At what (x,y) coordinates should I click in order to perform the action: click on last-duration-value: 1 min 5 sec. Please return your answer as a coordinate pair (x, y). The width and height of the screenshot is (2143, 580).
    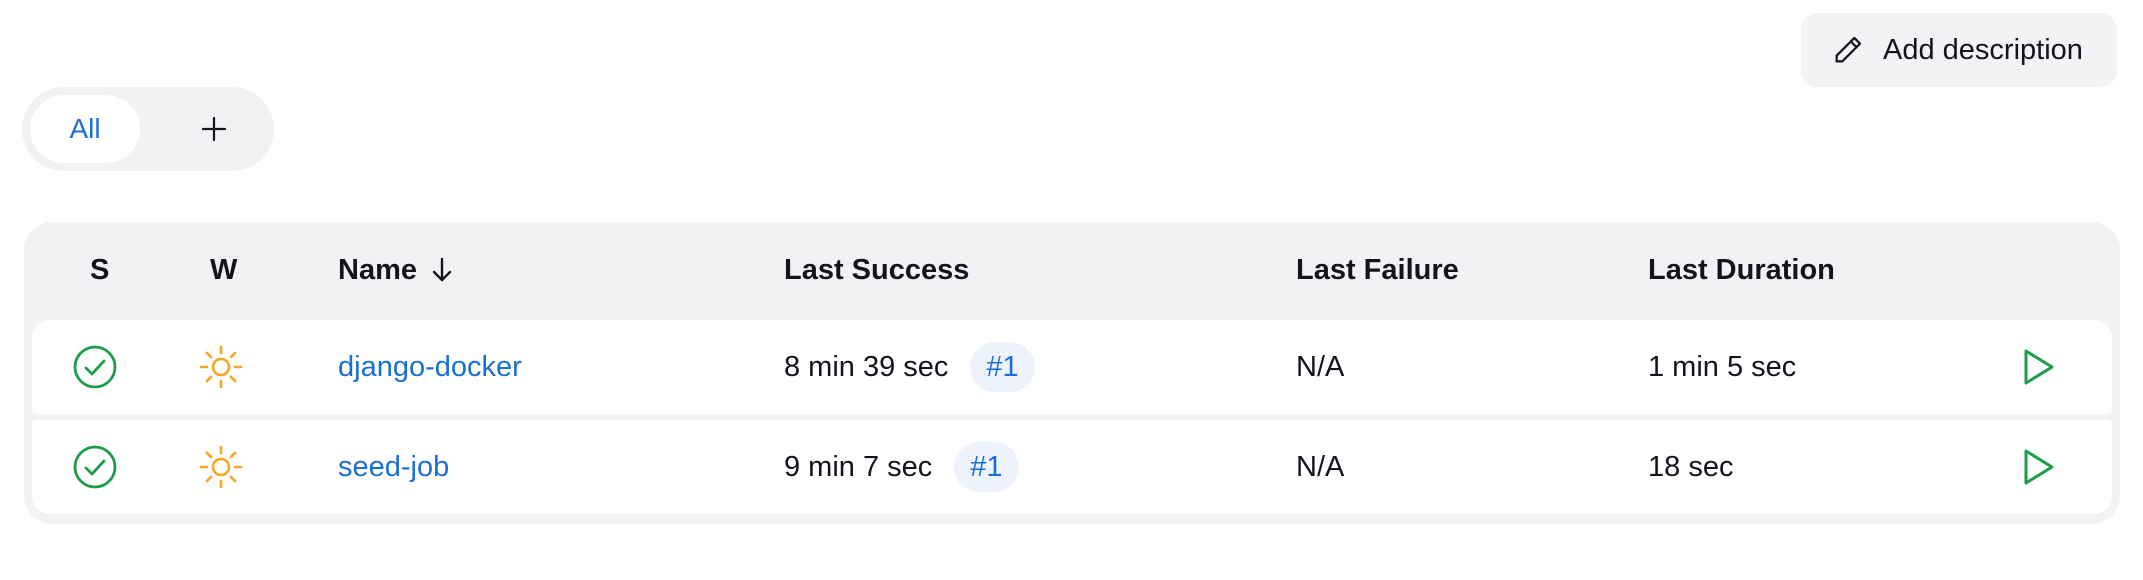
    Looking at the image, I should click on (1722, 366).